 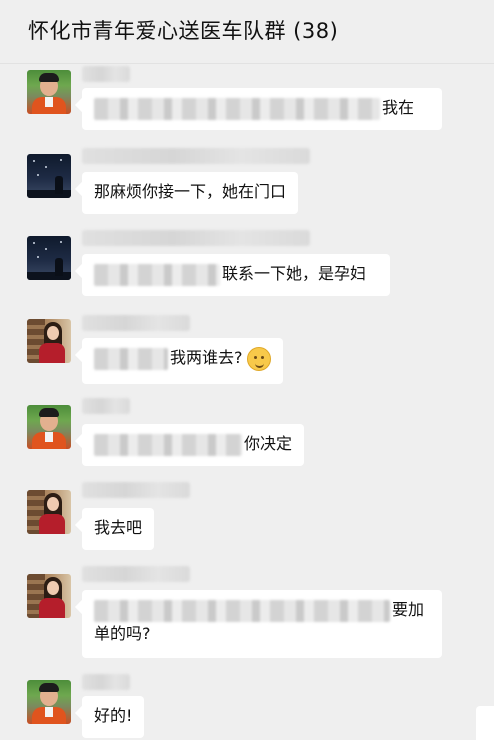 I want to click on group-title: 怀化市青年爱心送医车队群 (38), so click(x=183, y=31).